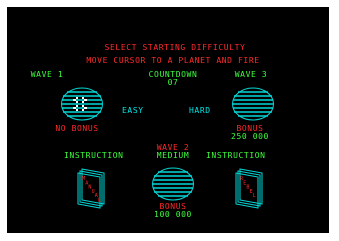 The image size is (339, 241). What do you see at coordinates (250, 136) in the screenshot?
I see `hard-bonus-value: 250 000` at bounding box center [250, 136].